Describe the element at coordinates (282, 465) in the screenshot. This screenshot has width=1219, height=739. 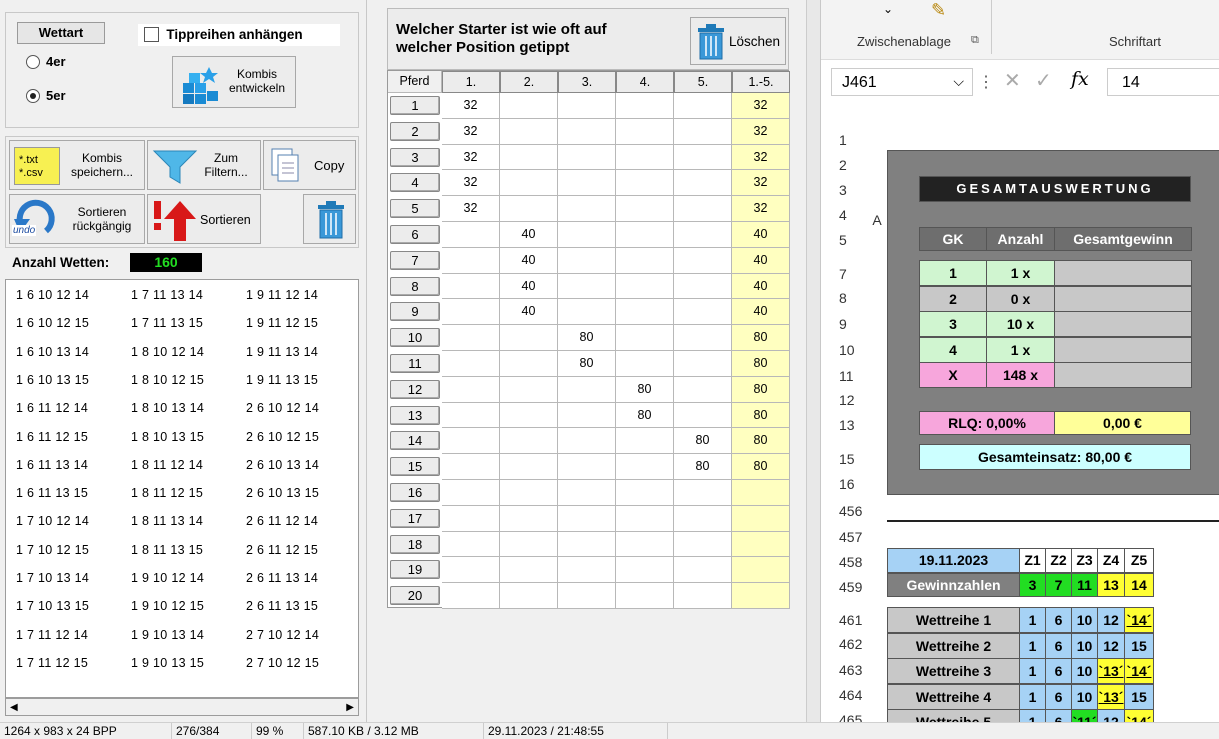
I see `list-item: 2 6 10 13 14` at that location.